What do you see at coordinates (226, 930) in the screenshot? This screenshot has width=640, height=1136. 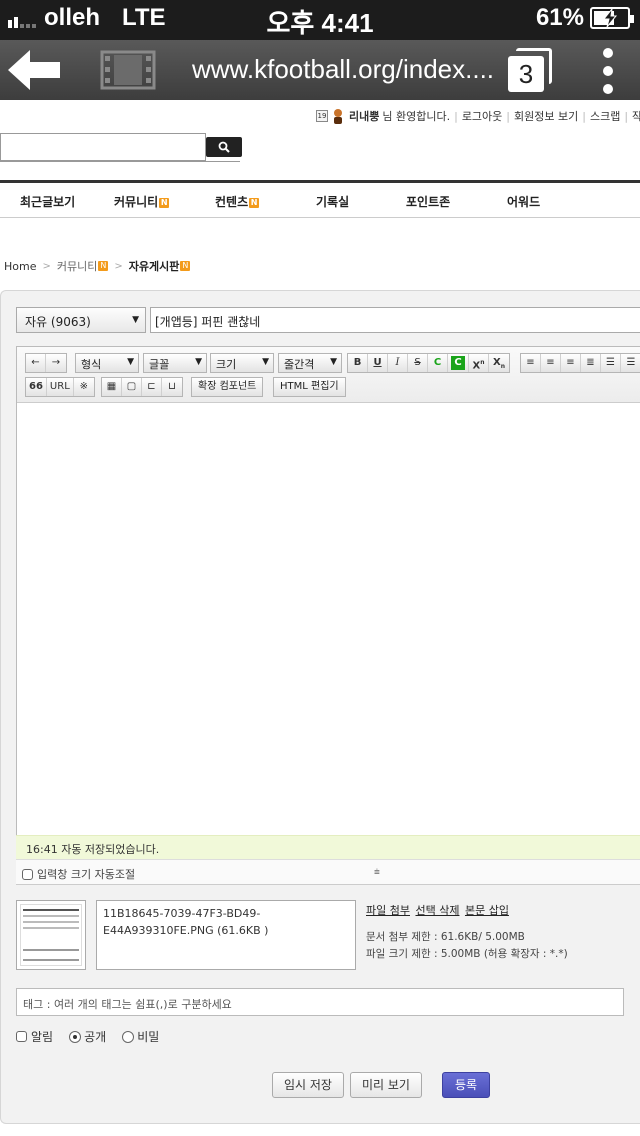 I see `attachment-filename-cont: E44A939310FE.PNG (61.6KB )` at bounding box center [226, 930].